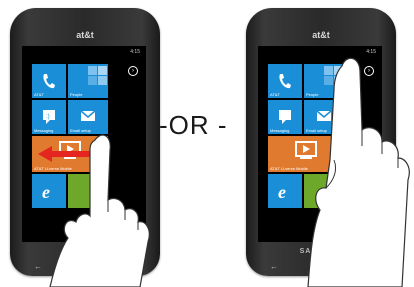 The image size is (414, 287). I want to click on tile-label: Messaging, so click(280, 130).